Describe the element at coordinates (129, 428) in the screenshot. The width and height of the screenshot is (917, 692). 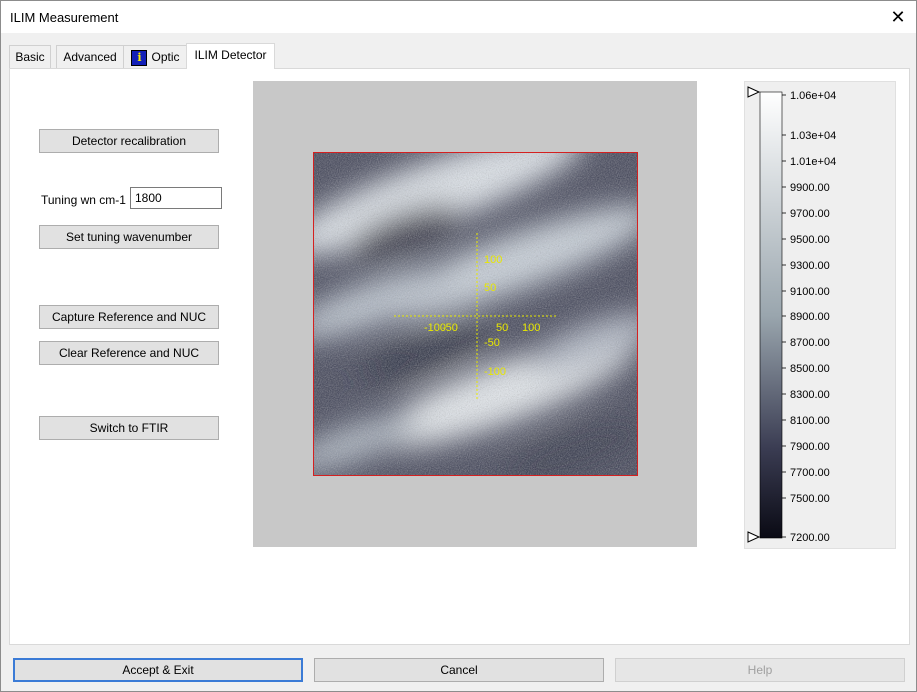
I see `switch-to-ftir-button: Switch to FTIR` at that location.